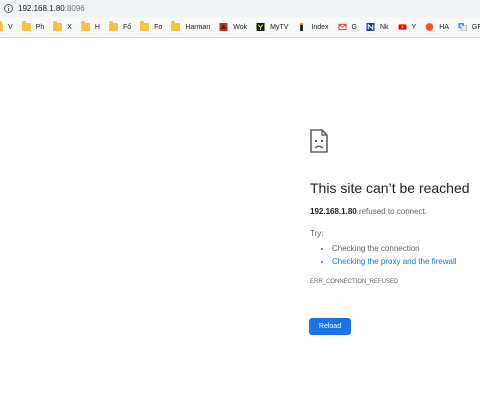  I want to click on bookmark-mytv: MyTV, so click(272, 27).